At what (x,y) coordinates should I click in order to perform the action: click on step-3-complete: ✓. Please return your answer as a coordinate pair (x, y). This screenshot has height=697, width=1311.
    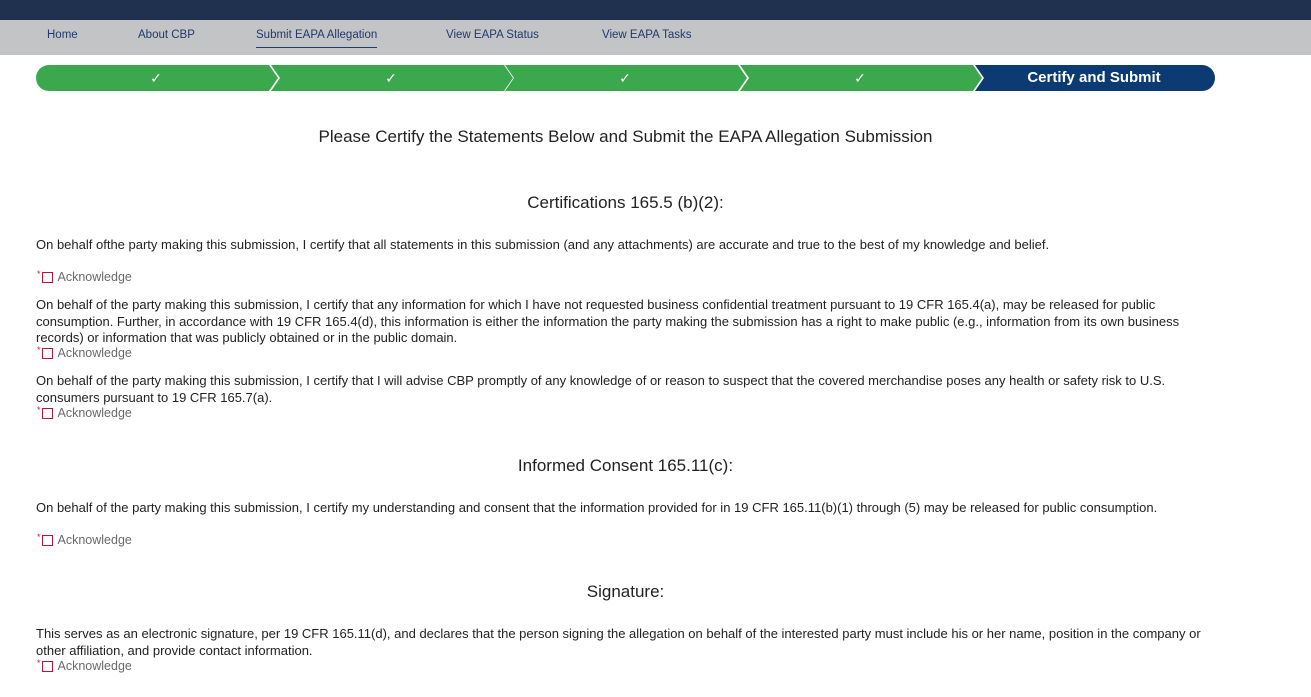
    Looking at the image, I should click on (626, 78).